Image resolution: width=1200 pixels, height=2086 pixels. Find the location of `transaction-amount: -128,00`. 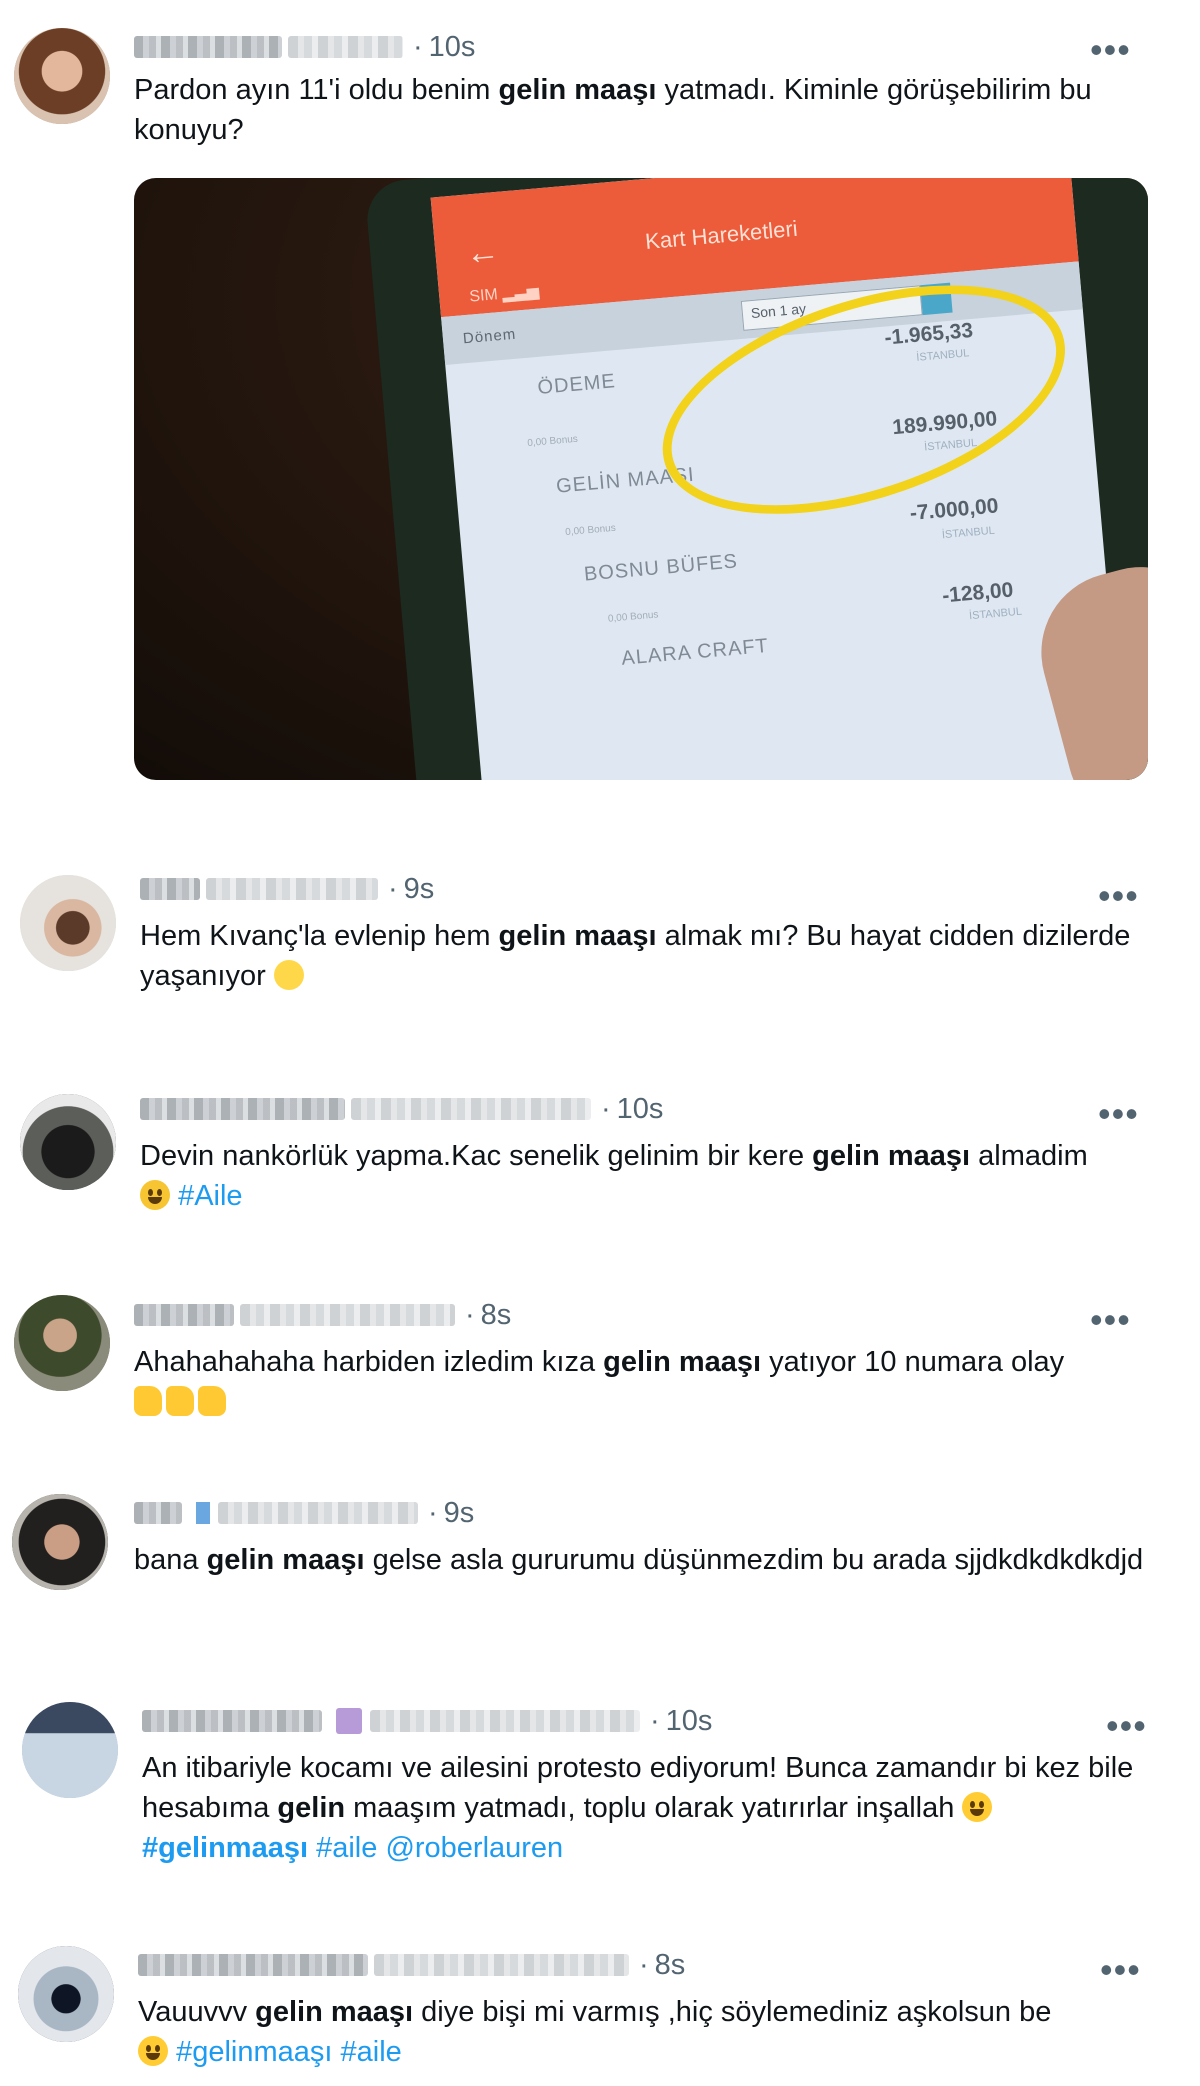

transaction-amount: -128,00 is located at coordinates (978, 593).